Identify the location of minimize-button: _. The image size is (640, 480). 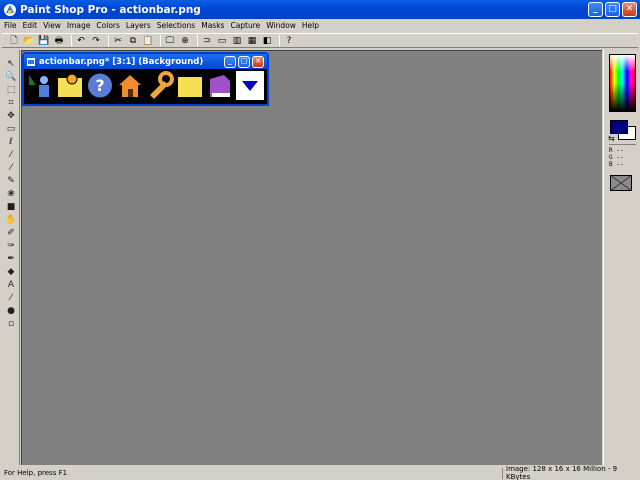
(595, 9).